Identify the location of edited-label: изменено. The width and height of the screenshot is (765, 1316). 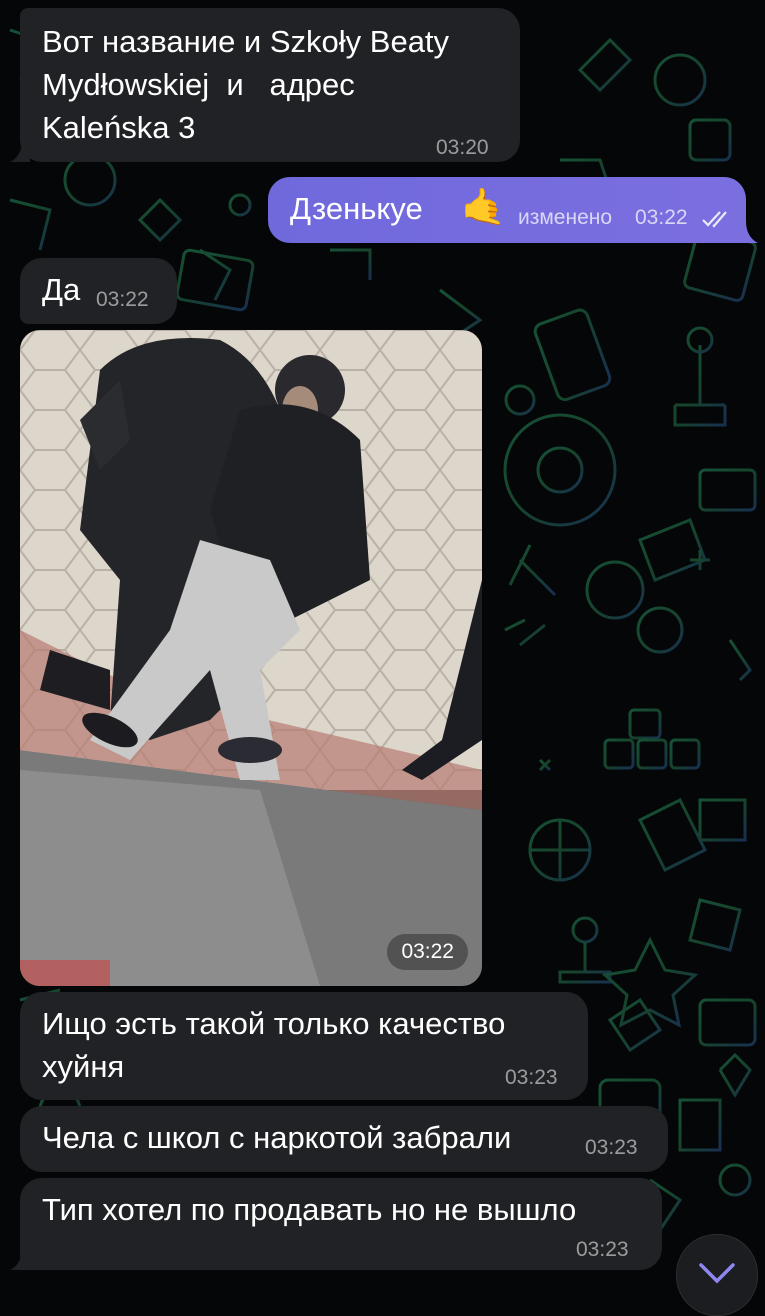
(565, 217).